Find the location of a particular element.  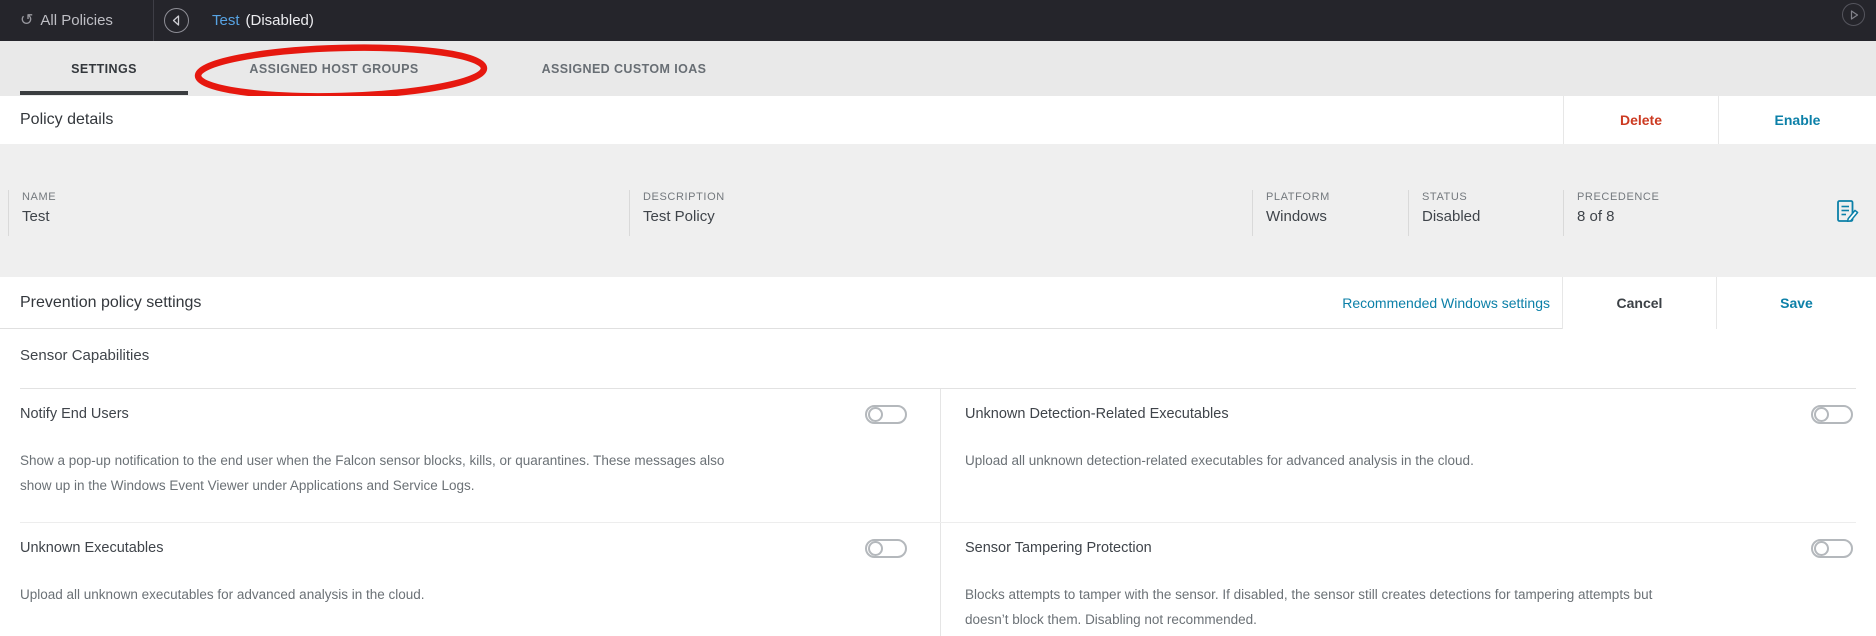

all-policies-breadcrumb: ↺ All Policies is located at coordinates (66, 20).